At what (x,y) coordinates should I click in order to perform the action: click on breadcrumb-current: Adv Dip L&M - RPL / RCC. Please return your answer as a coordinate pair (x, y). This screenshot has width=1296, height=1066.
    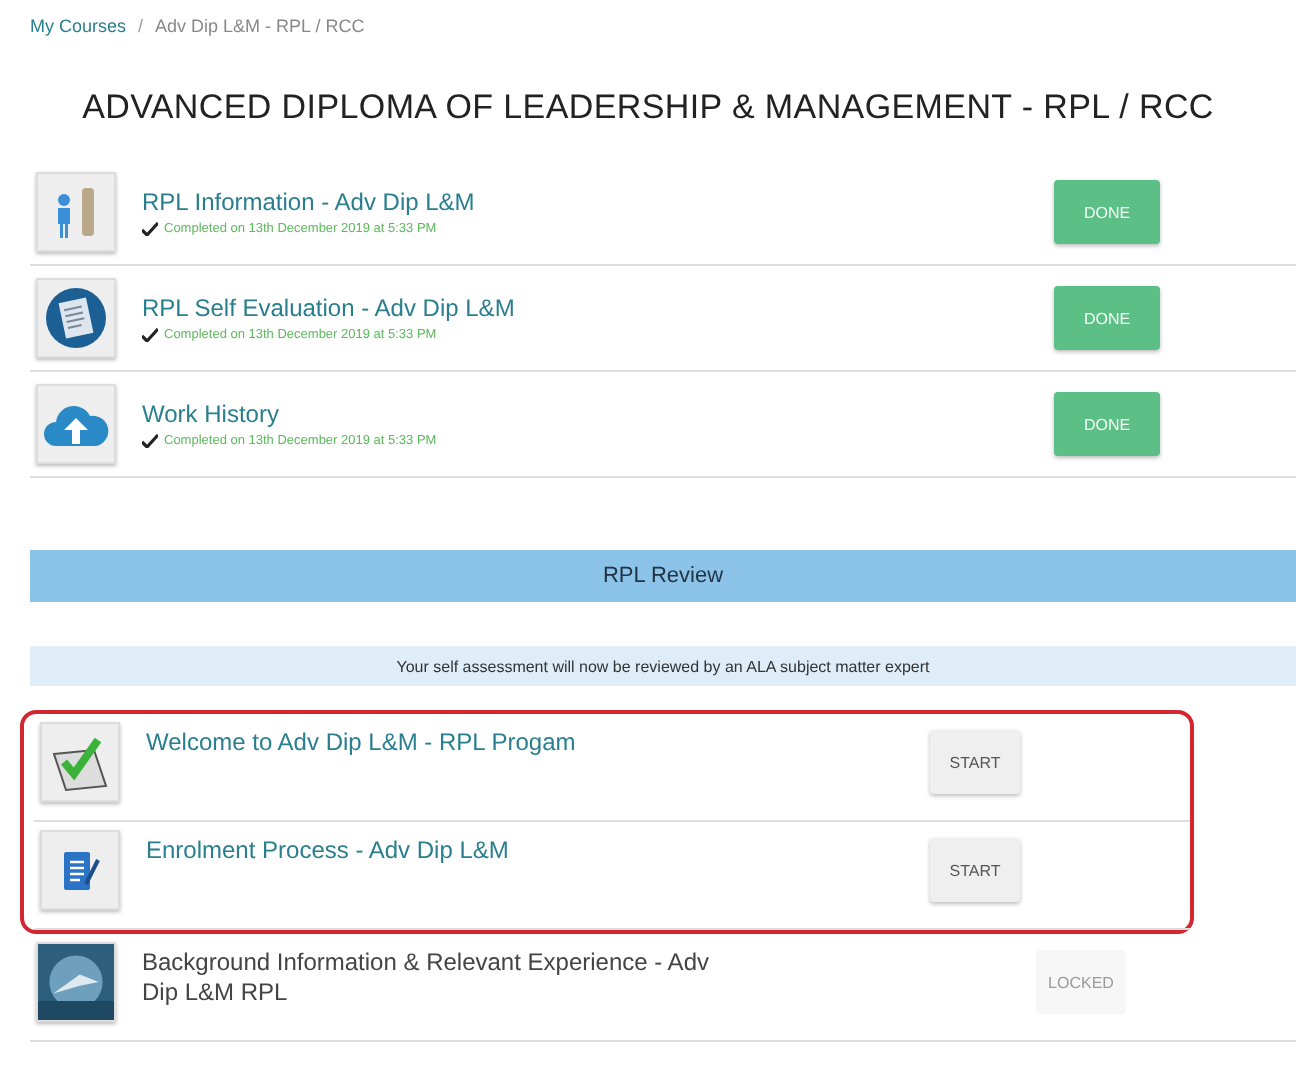
    Looking at the image, I should click on (260, 26).